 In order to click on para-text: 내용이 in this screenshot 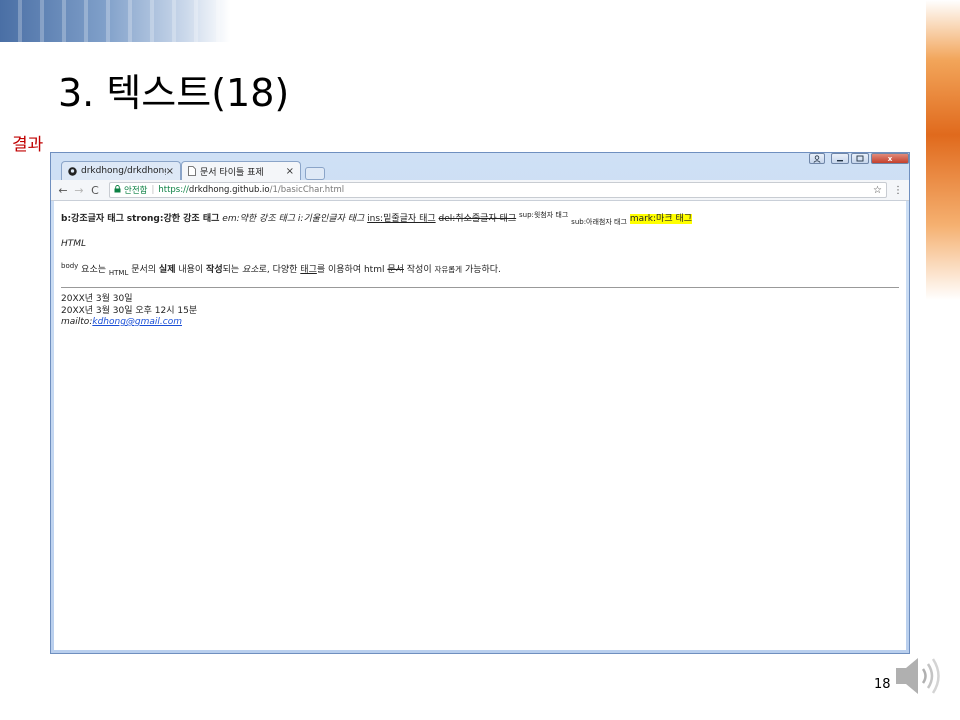, I will do `click(191, 269)`.